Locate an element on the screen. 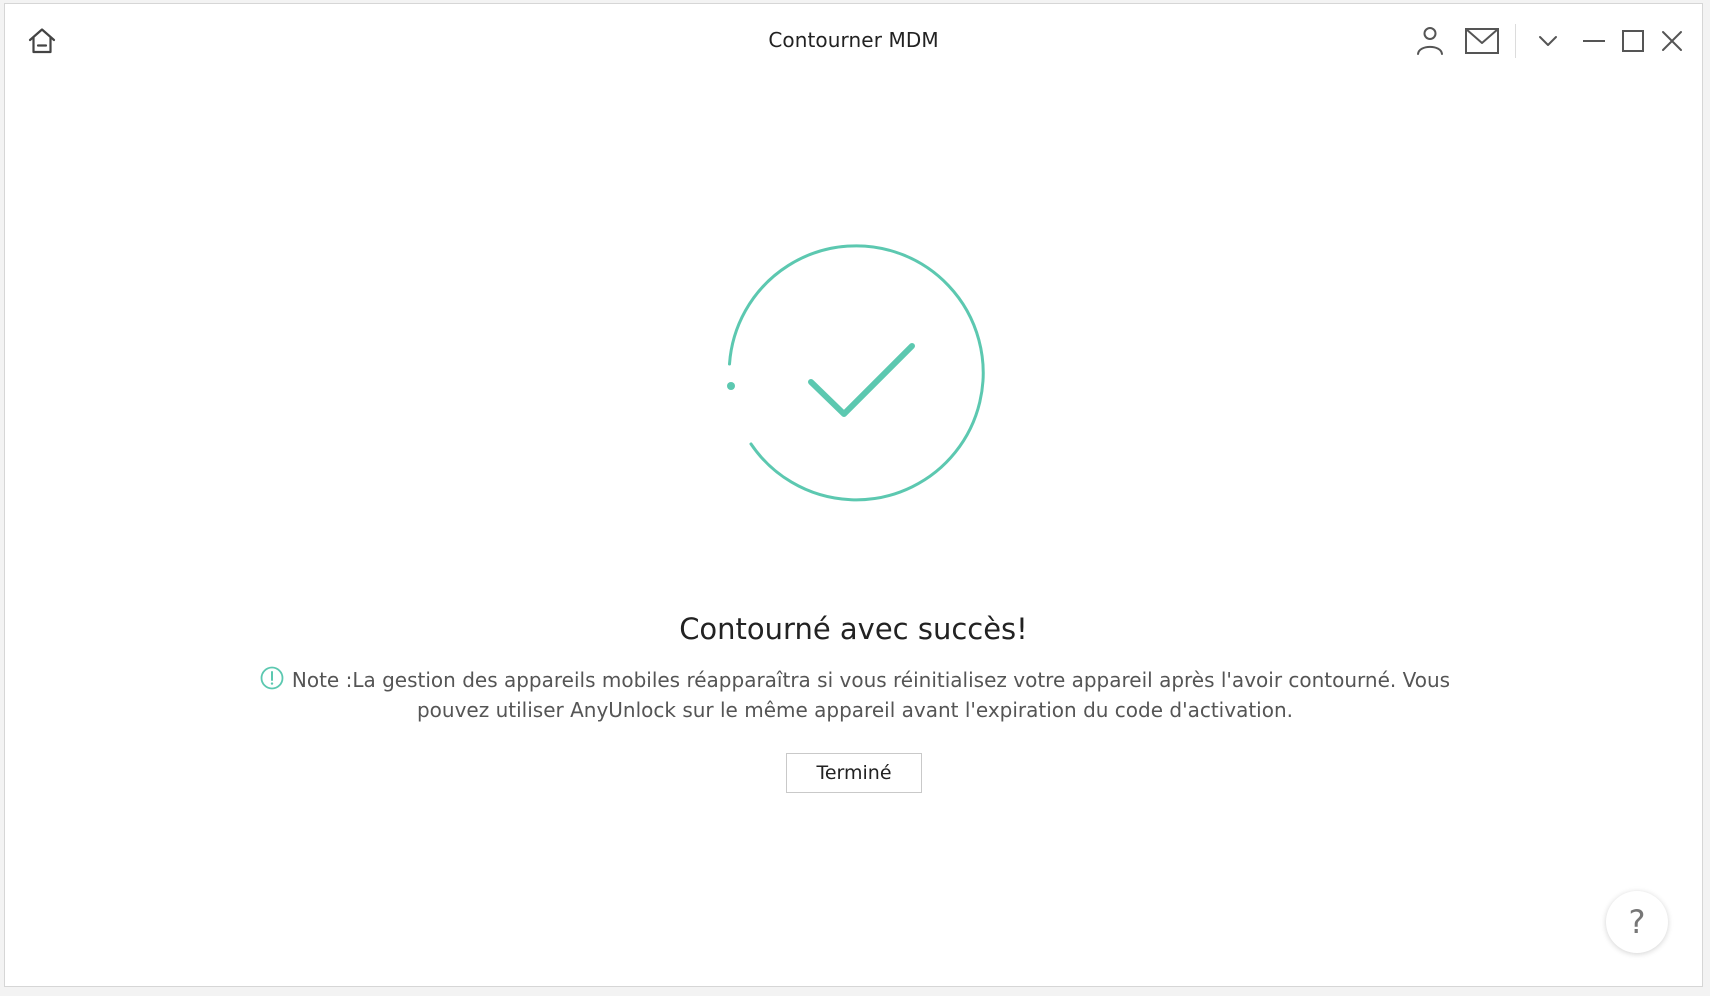 The image size is (1710, 996). menu-dropdown-button is located at coordinates (1548, 41).